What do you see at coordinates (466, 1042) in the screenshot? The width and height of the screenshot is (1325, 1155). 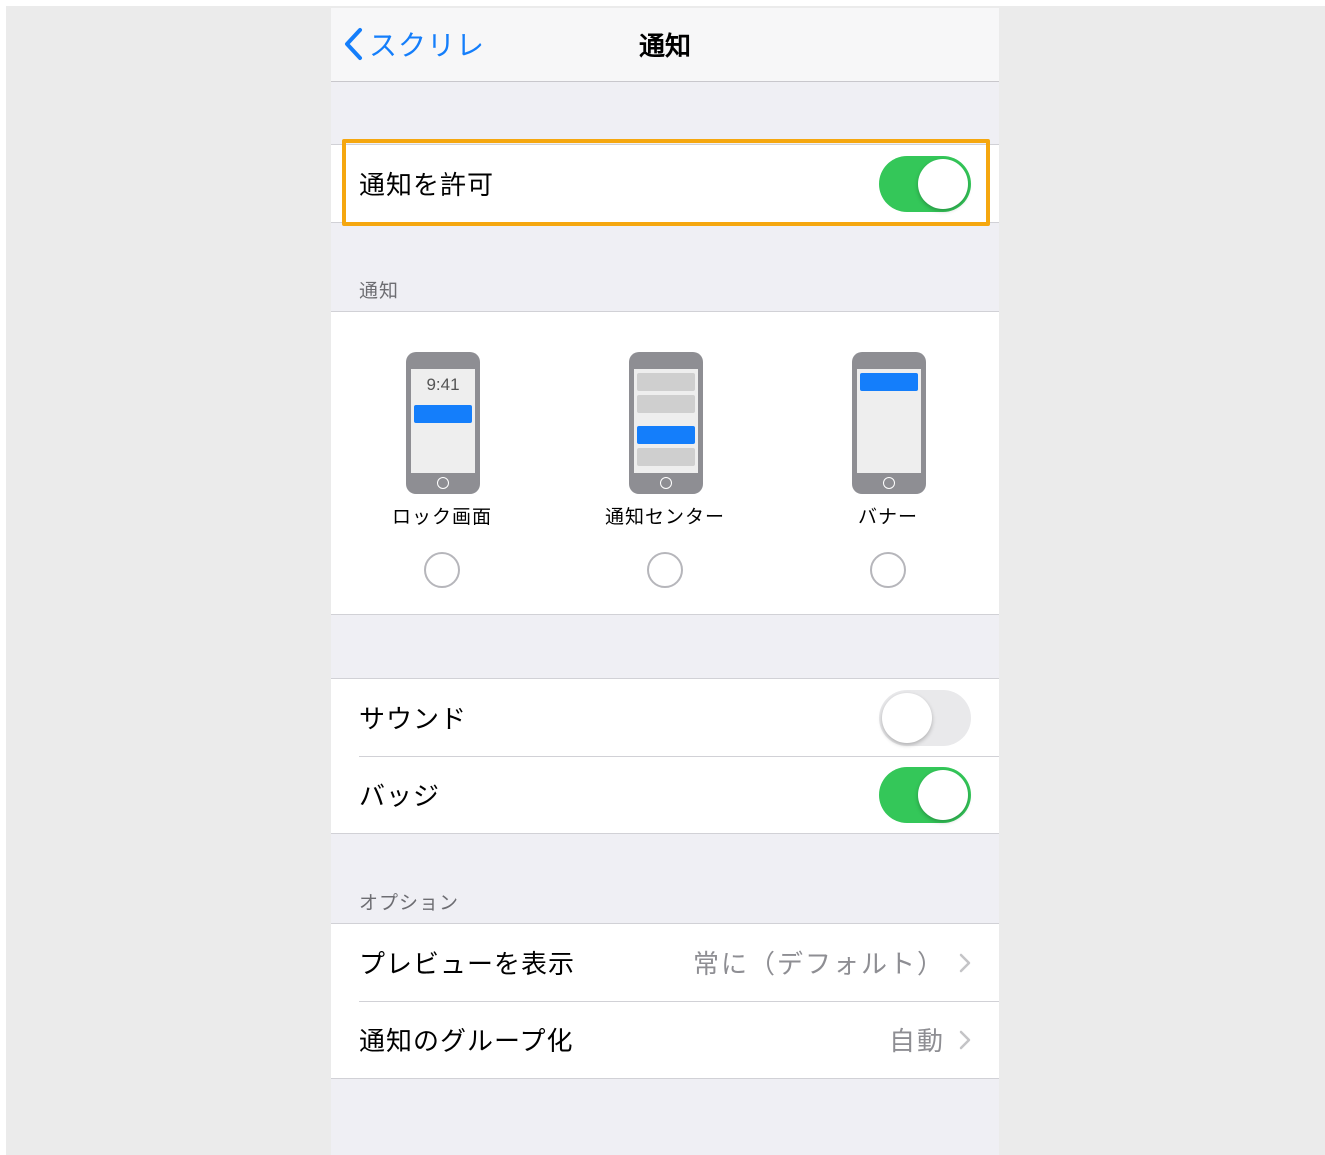 I see `notification-grouping-label: 通知のグループ化` at bounding box center [466, 1042].